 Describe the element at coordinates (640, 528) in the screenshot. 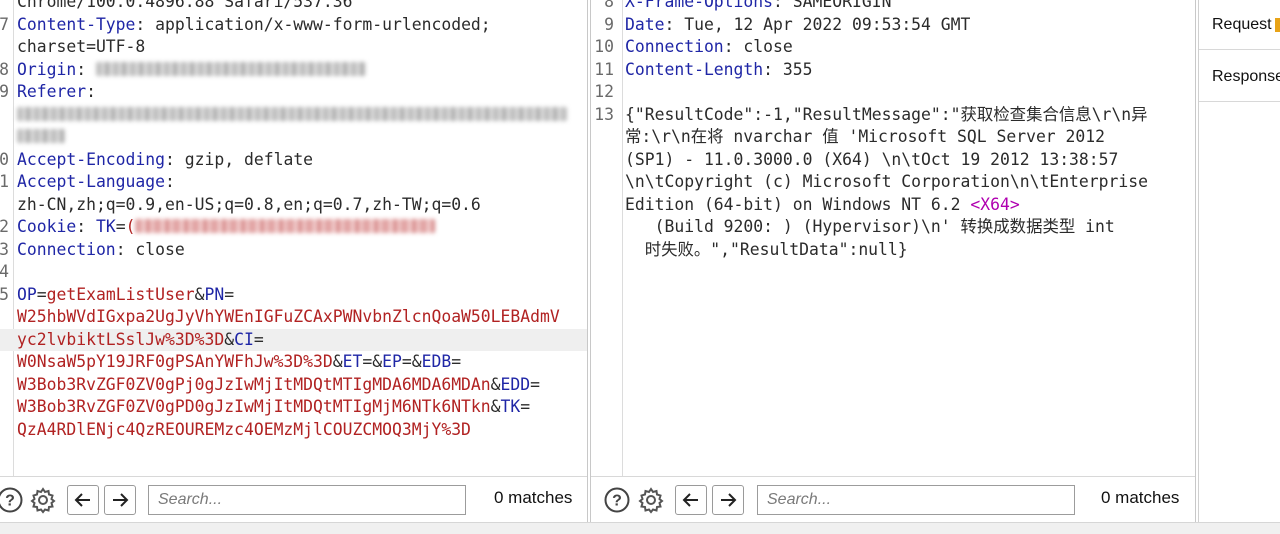

I see `status-strip` at that location.